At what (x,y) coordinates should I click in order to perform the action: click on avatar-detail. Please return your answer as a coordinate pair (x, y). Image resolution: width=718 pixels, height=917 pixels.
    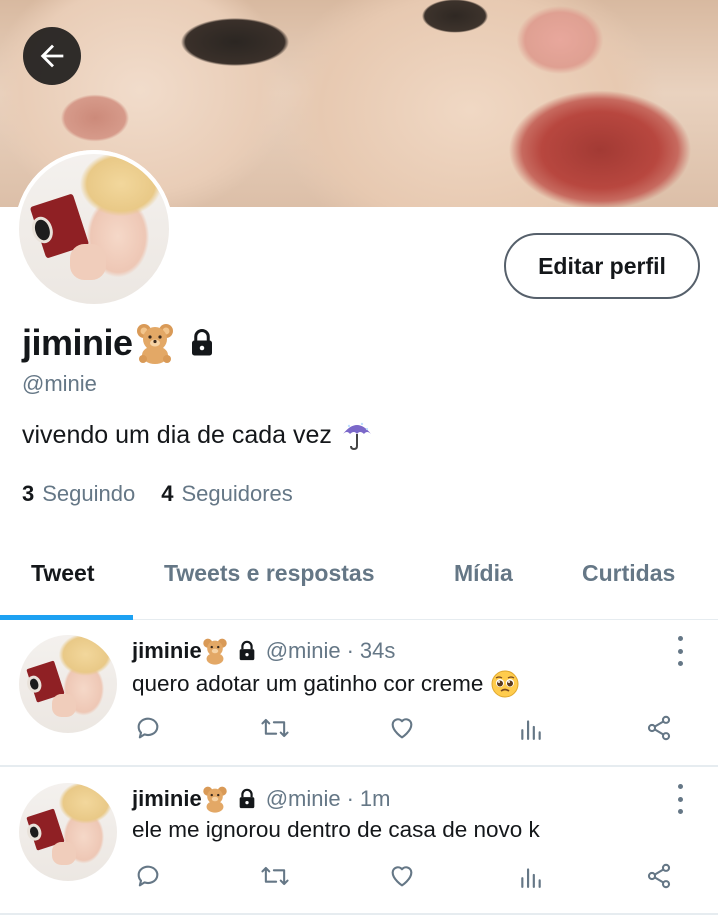
    Looking at the image, I should click on (88, 262).